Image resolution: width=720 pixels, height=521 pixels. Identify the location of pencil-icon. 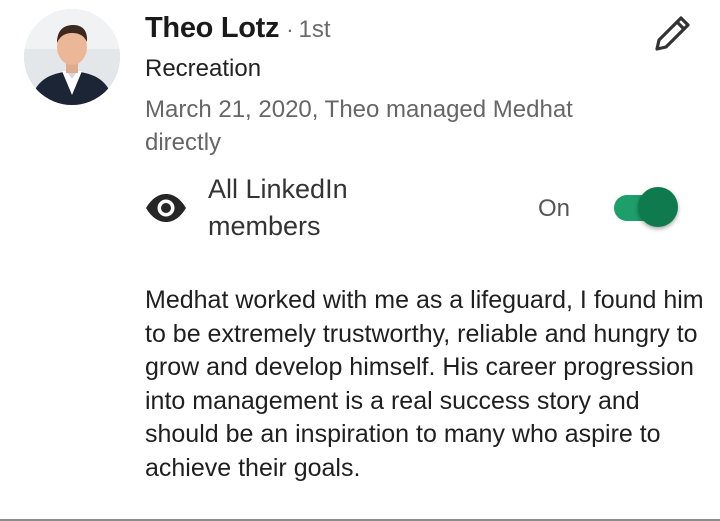
(672, 33).